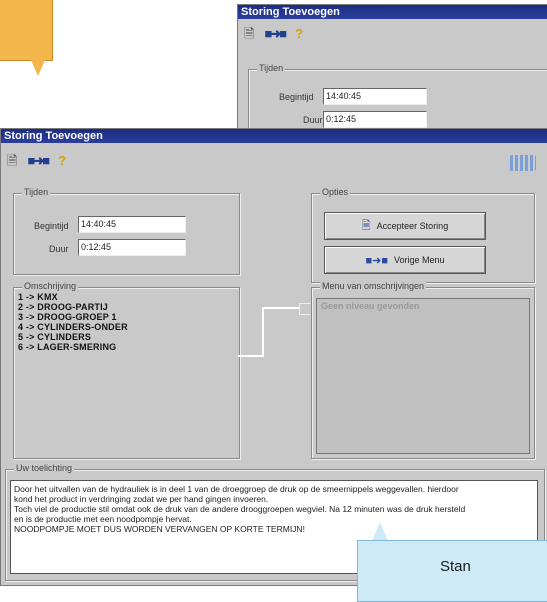 The image size is (547, 602). What do you see at coordinates (36, 192) in the screenshot?
I see `tijden-legend: Tijden` at bounding box center [36, 192].